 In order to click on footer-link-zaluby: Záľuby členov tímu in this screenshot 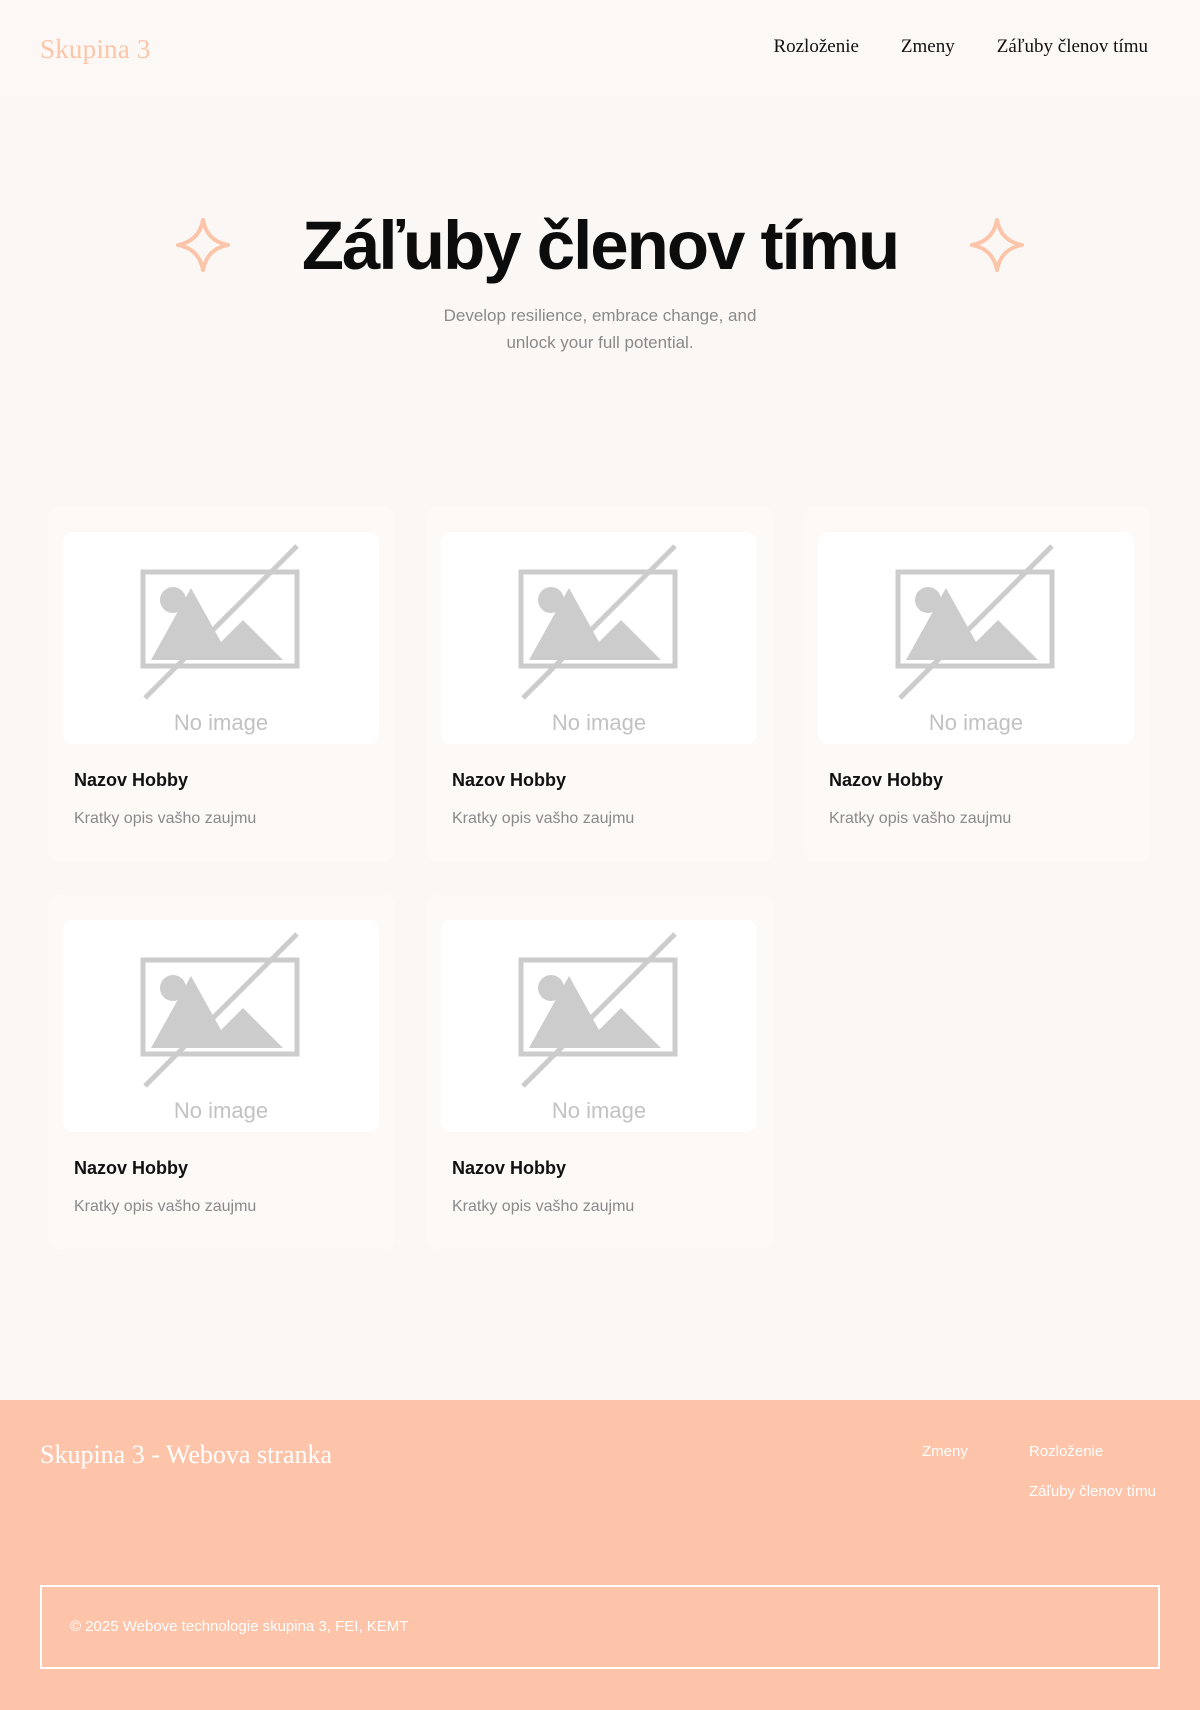, I will do `click(1092, 1491)`.